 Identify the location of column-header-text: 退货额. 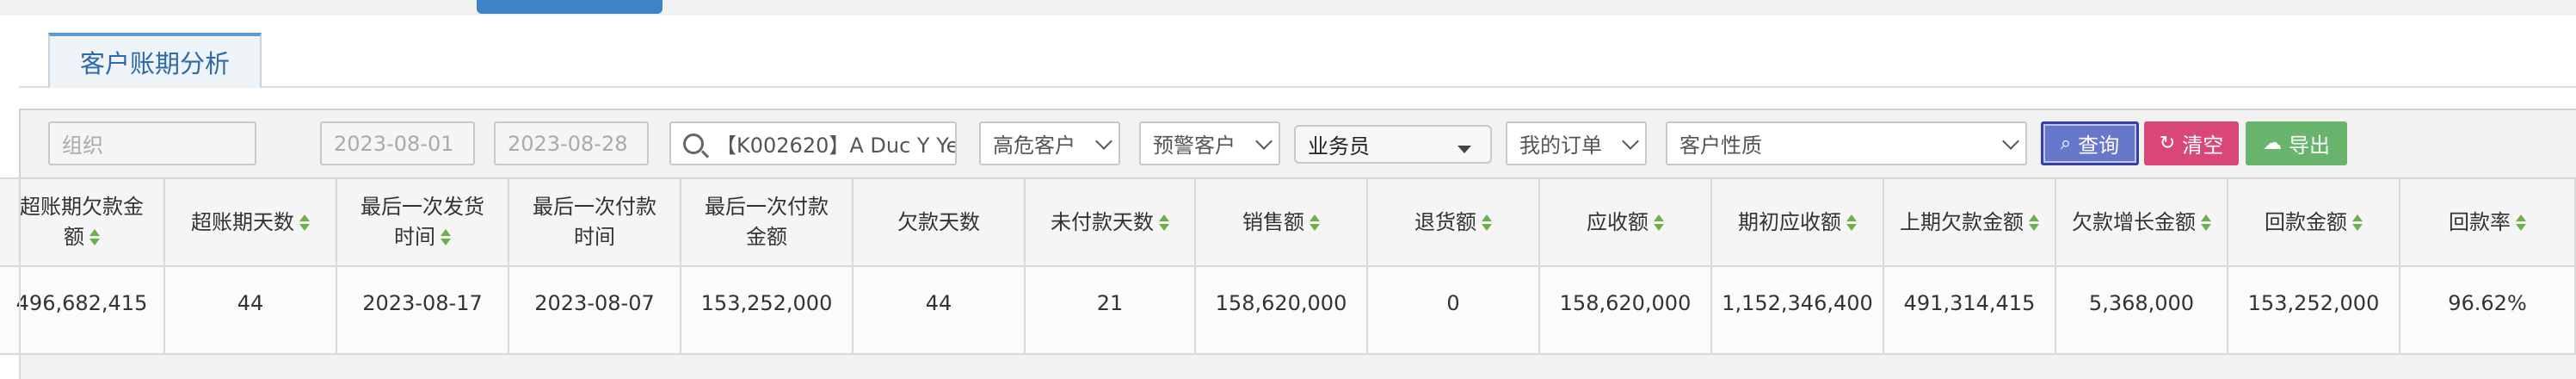
(1453, 223).